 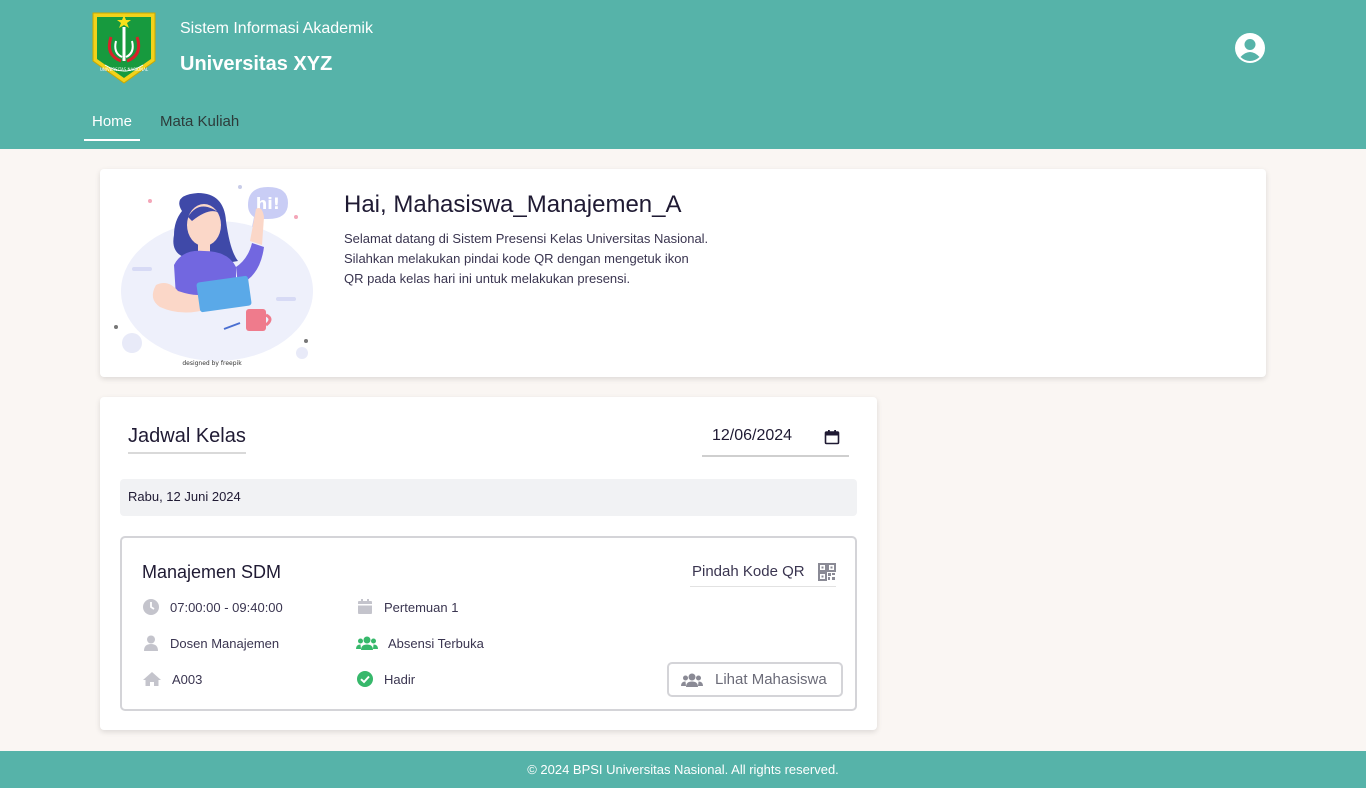 What do you see at coordinates (212, 572) in the screenshot?
I see `course-name: Manajemen SDM` at bounding box center [212, 572].